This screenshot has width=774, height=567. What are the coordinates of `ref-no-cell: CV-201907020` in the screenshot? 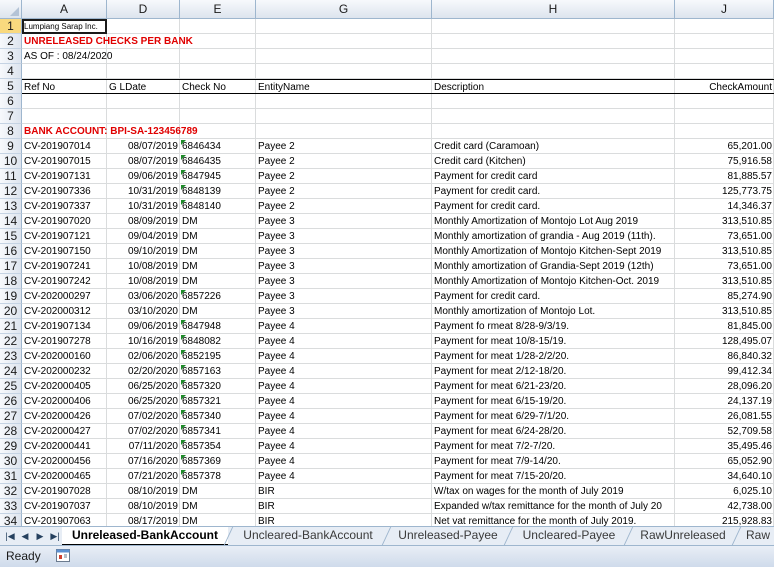 It's located at (64, 221).